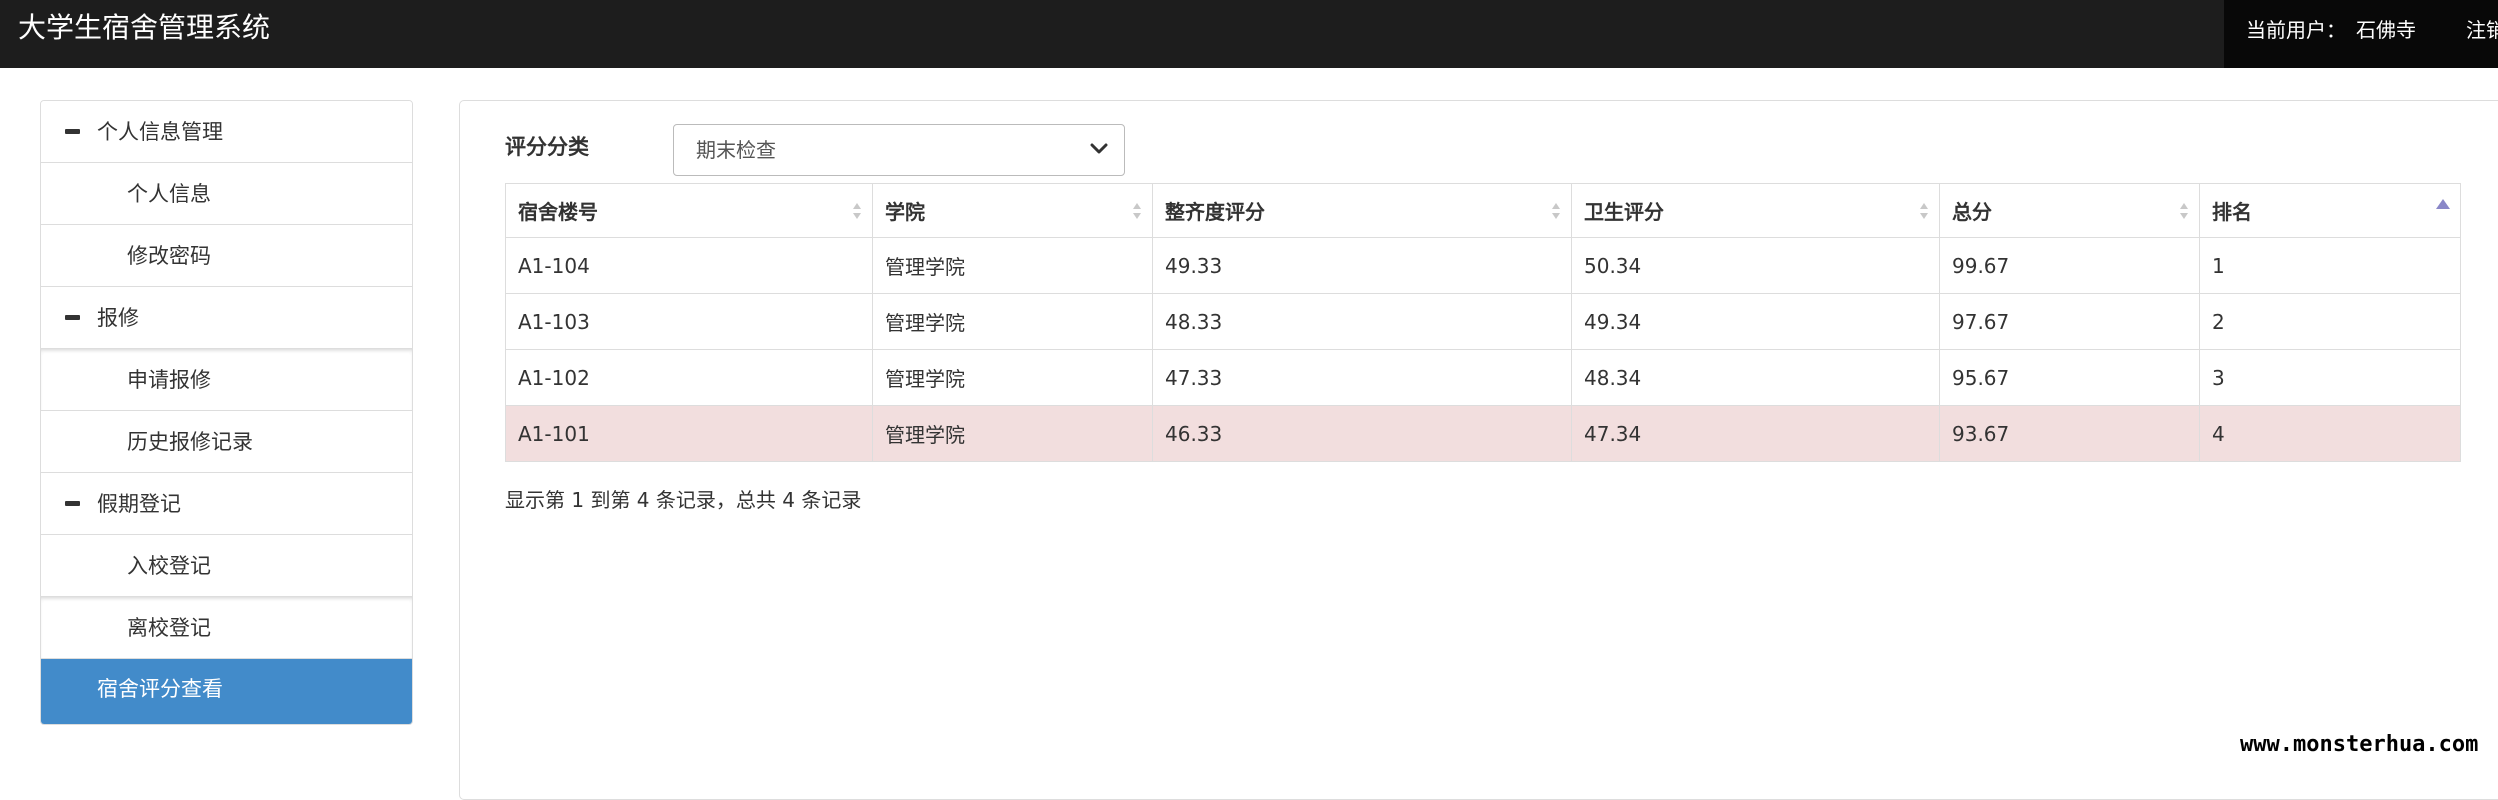 Image resolution: width=2498 pixels, height=800 pixels. I want to click on table-row: A1-103 管理学院 48.33 49.34 97.67 2, so click(1483, 321).